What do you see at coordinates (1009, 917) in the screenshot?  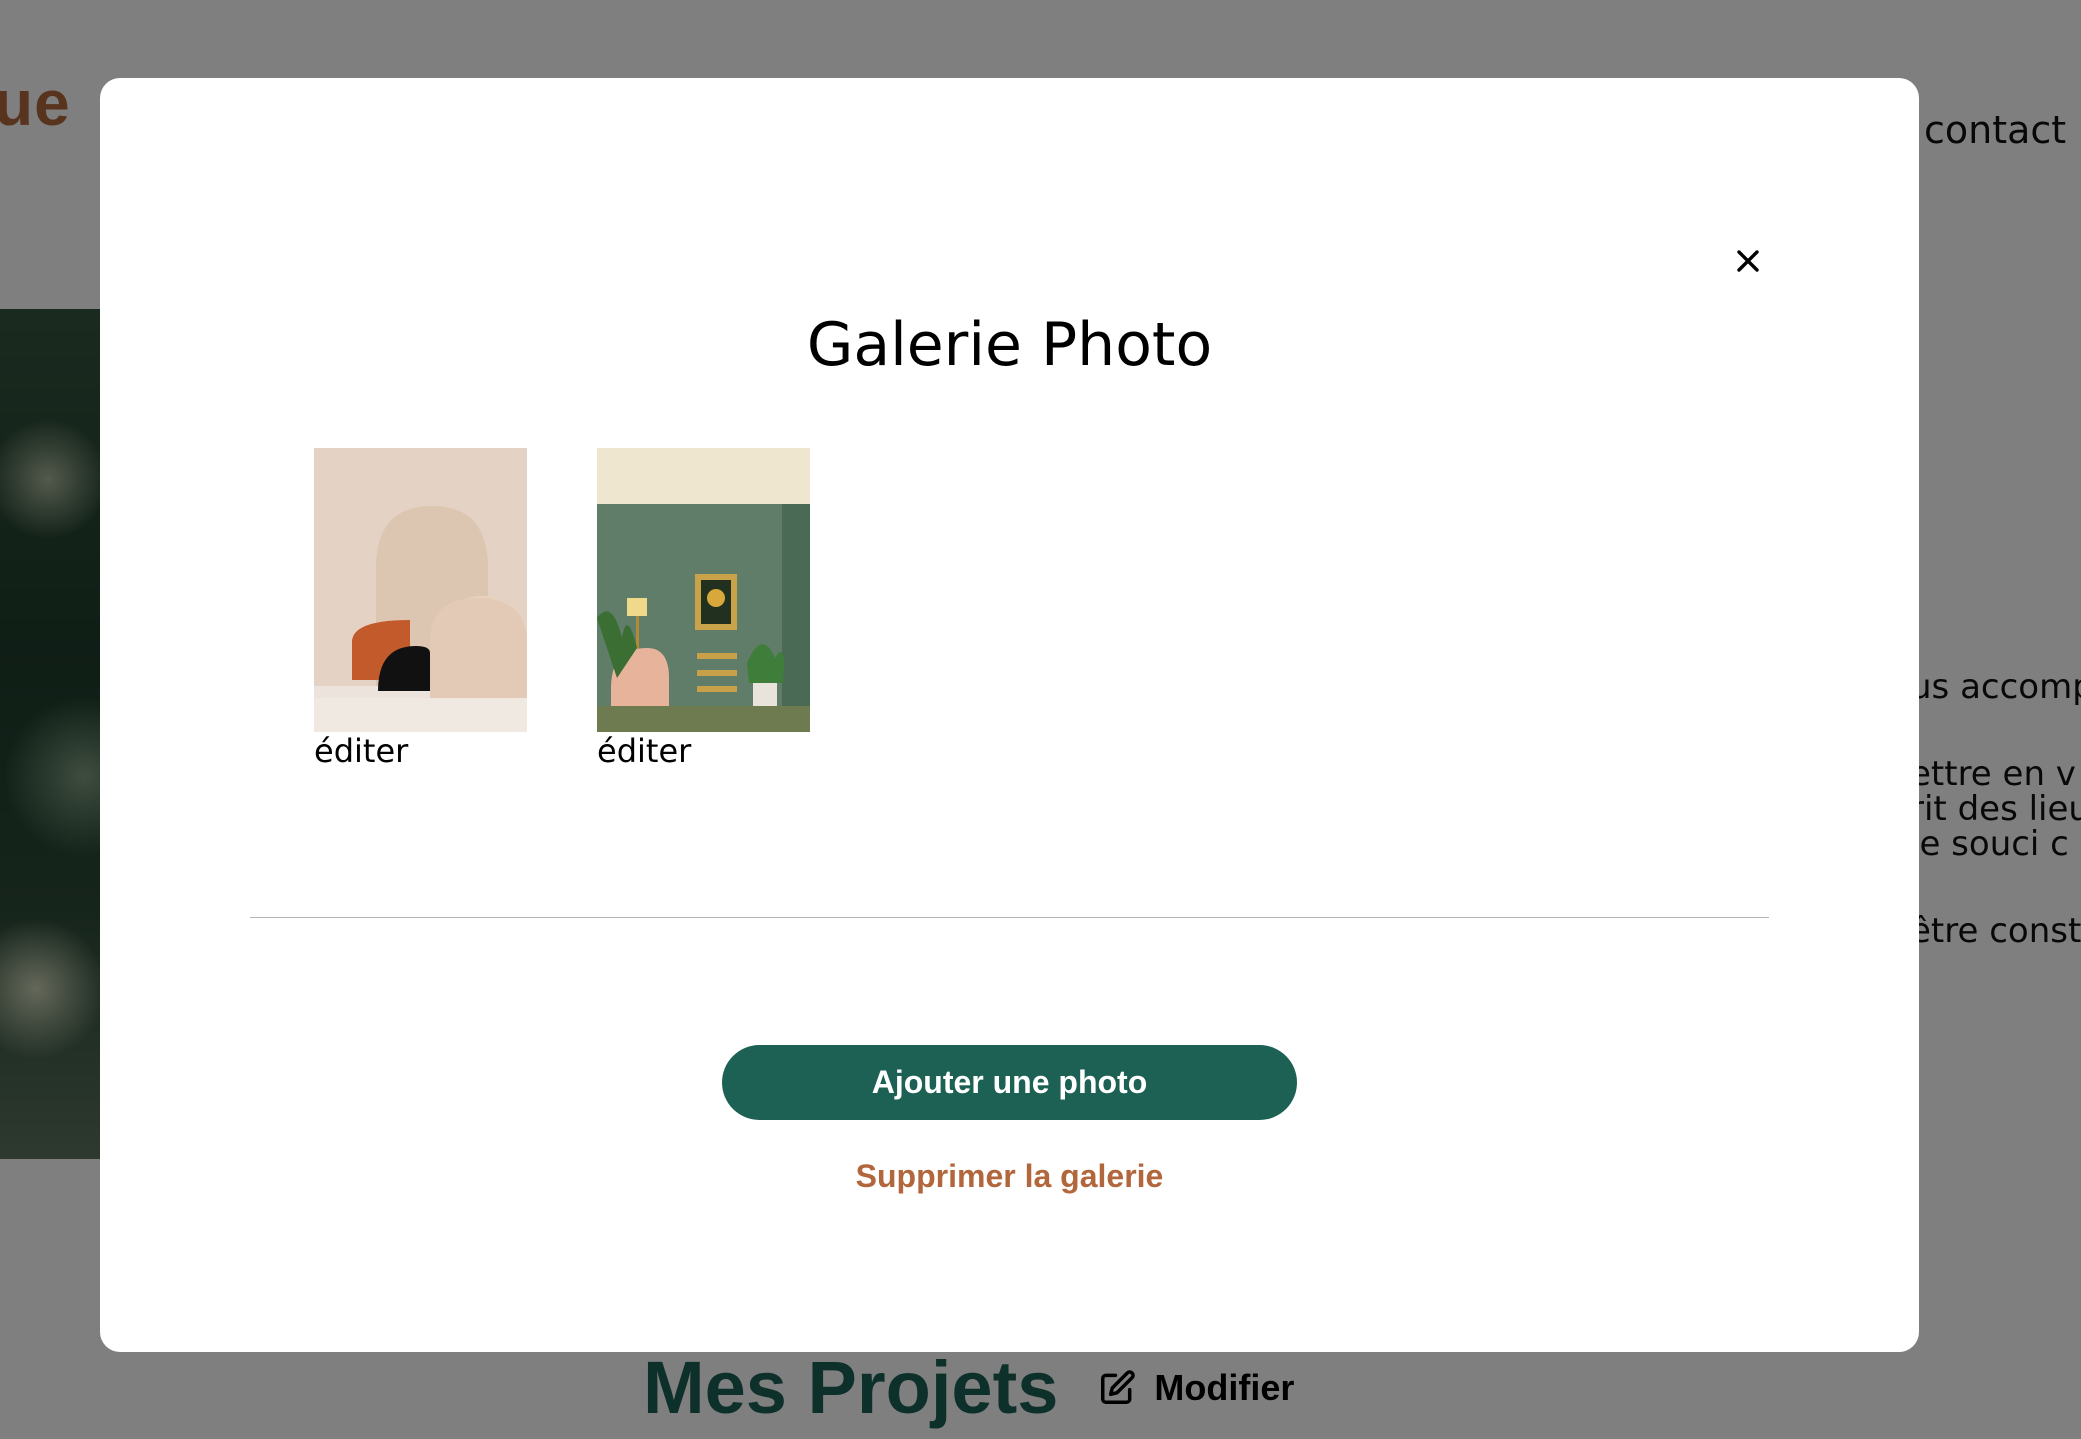 I see `divider` at bounding box center [1009, 917].